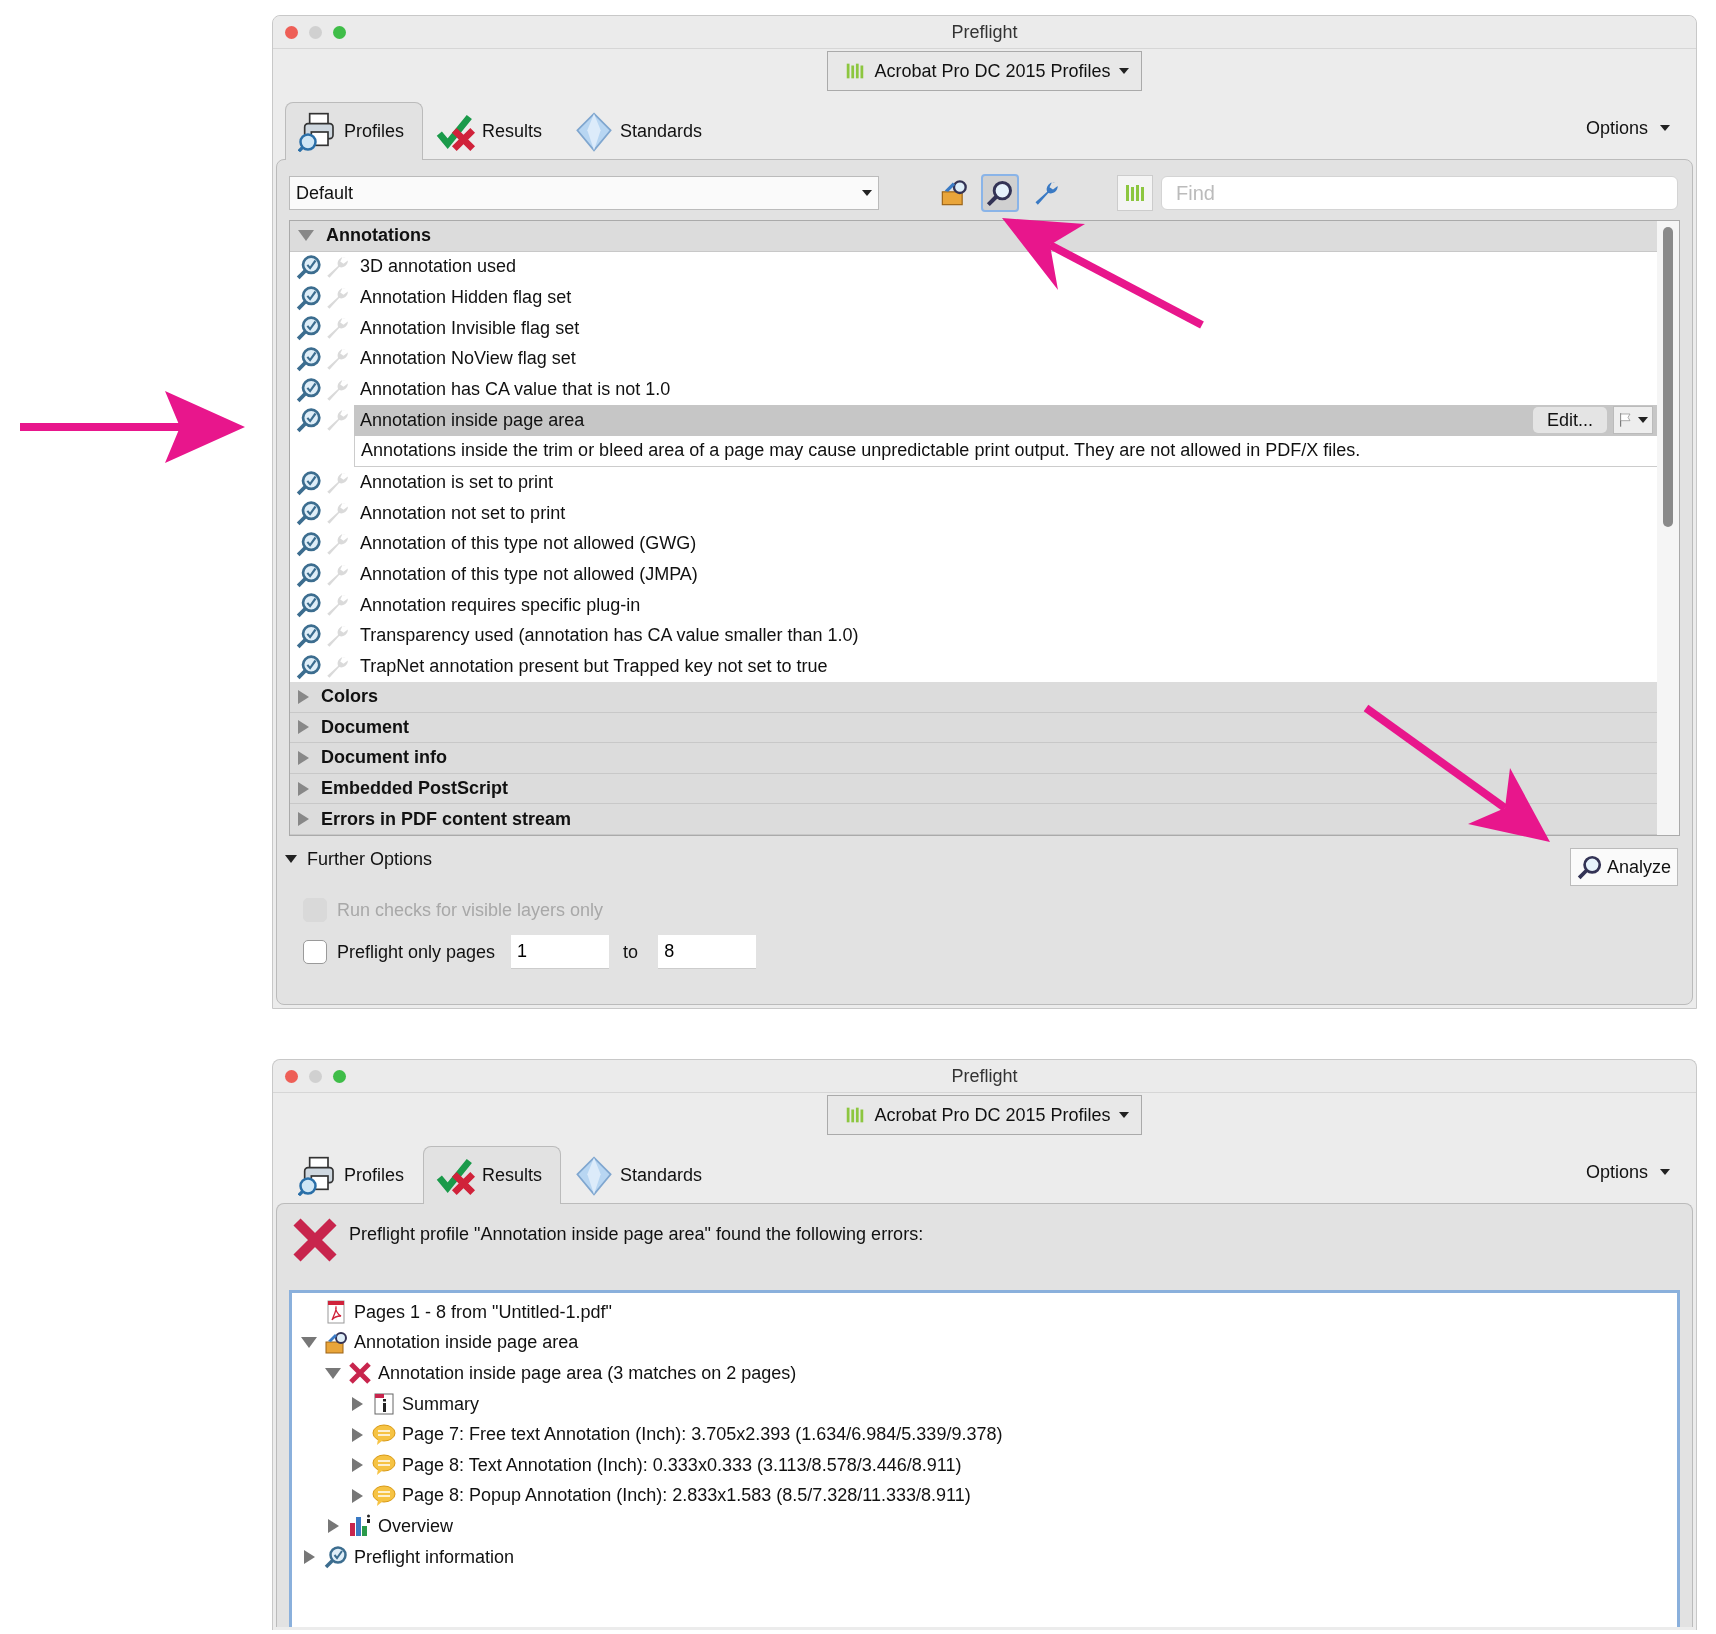 Image resolution: width=1716 pixels, height=1634 pixels. What do you see at coordinates (468, 359) in the screenshot?
I see `check-label: Annotation NoView flag set` at bounding box center [468, 359].